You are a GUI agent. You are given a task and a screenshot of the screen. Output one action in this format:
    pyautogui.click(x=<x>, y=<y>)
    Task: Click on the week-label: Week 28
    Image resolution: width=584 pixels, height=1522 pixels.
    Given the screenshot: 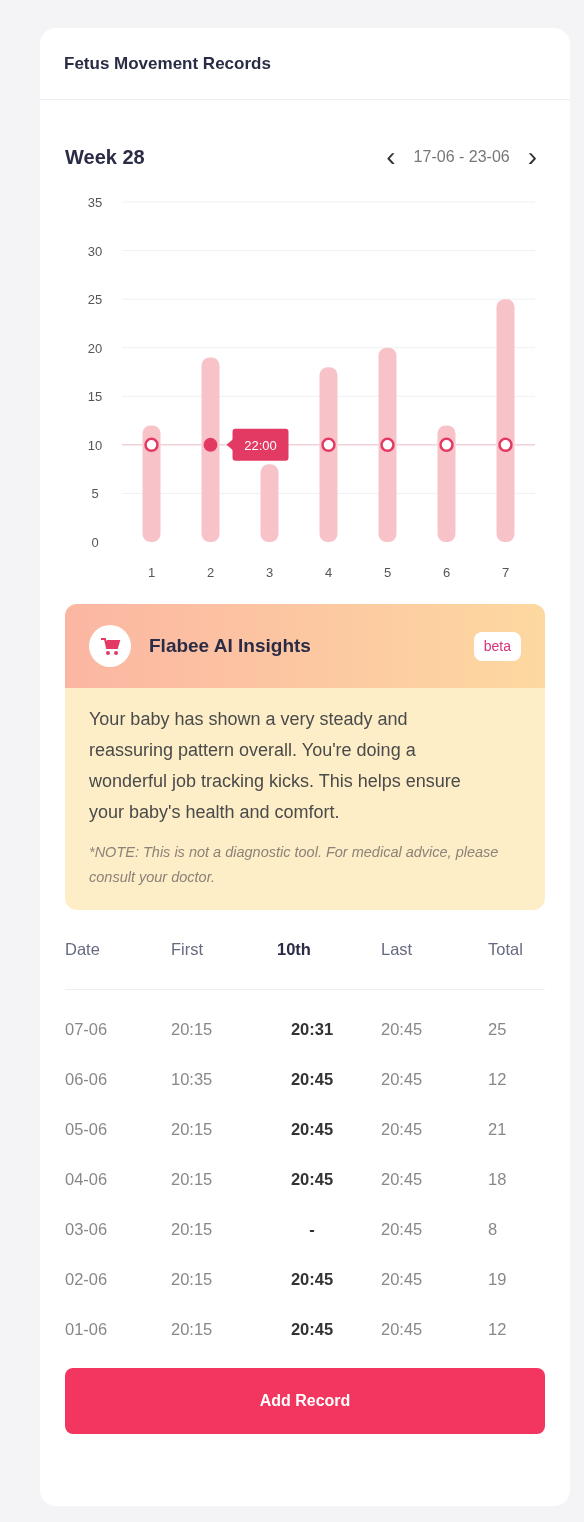 What is the action you would take?
    pyautogui.click(x=105, y=157)
    